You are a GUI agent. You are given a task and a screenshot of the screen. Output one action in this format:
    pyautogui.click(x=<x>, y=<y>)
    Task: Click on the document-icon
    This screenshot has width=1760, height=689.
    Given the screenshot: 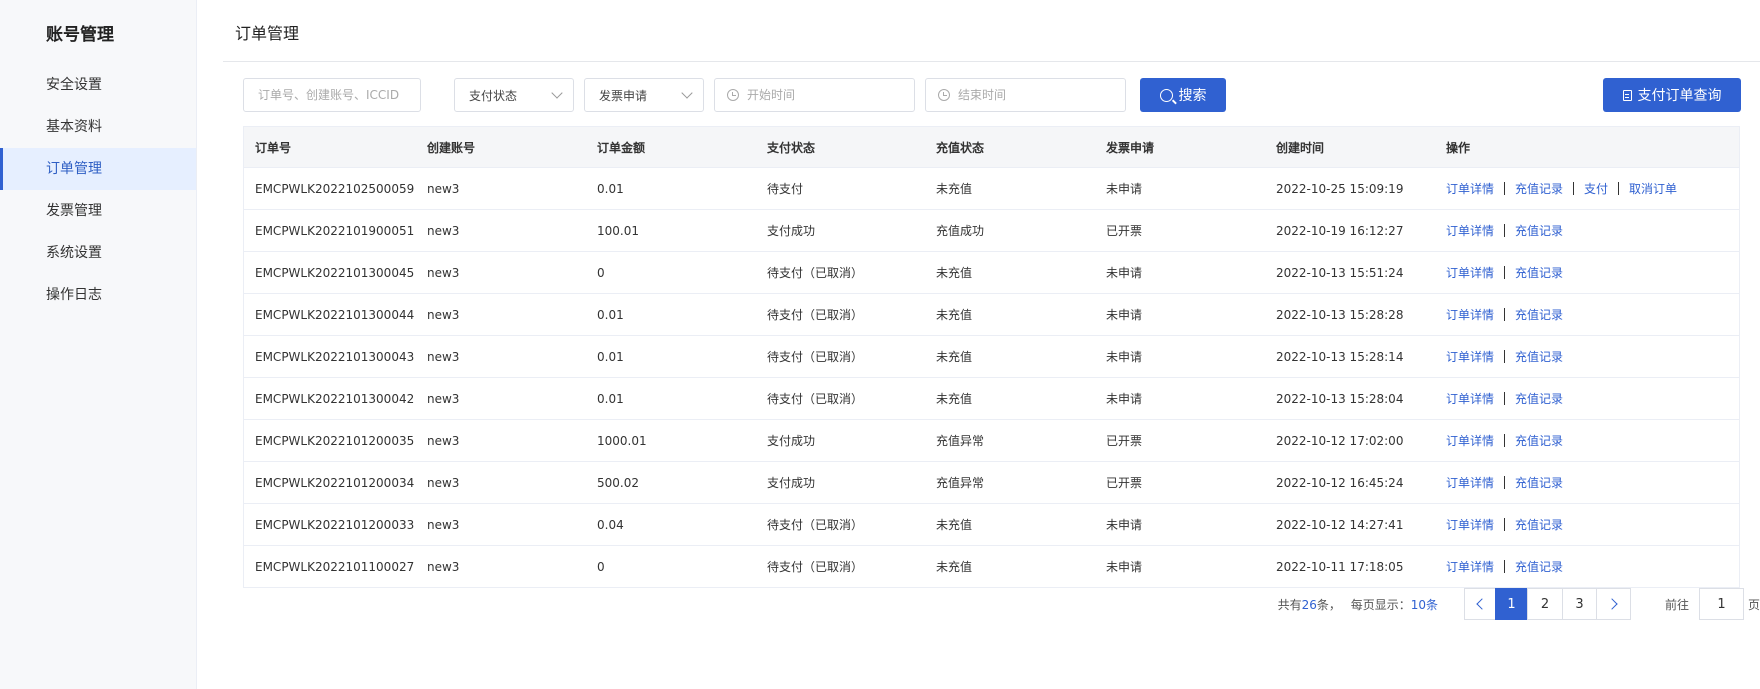 What is the action you would take?
    pyautogui.click(x=1627, y=95)
    